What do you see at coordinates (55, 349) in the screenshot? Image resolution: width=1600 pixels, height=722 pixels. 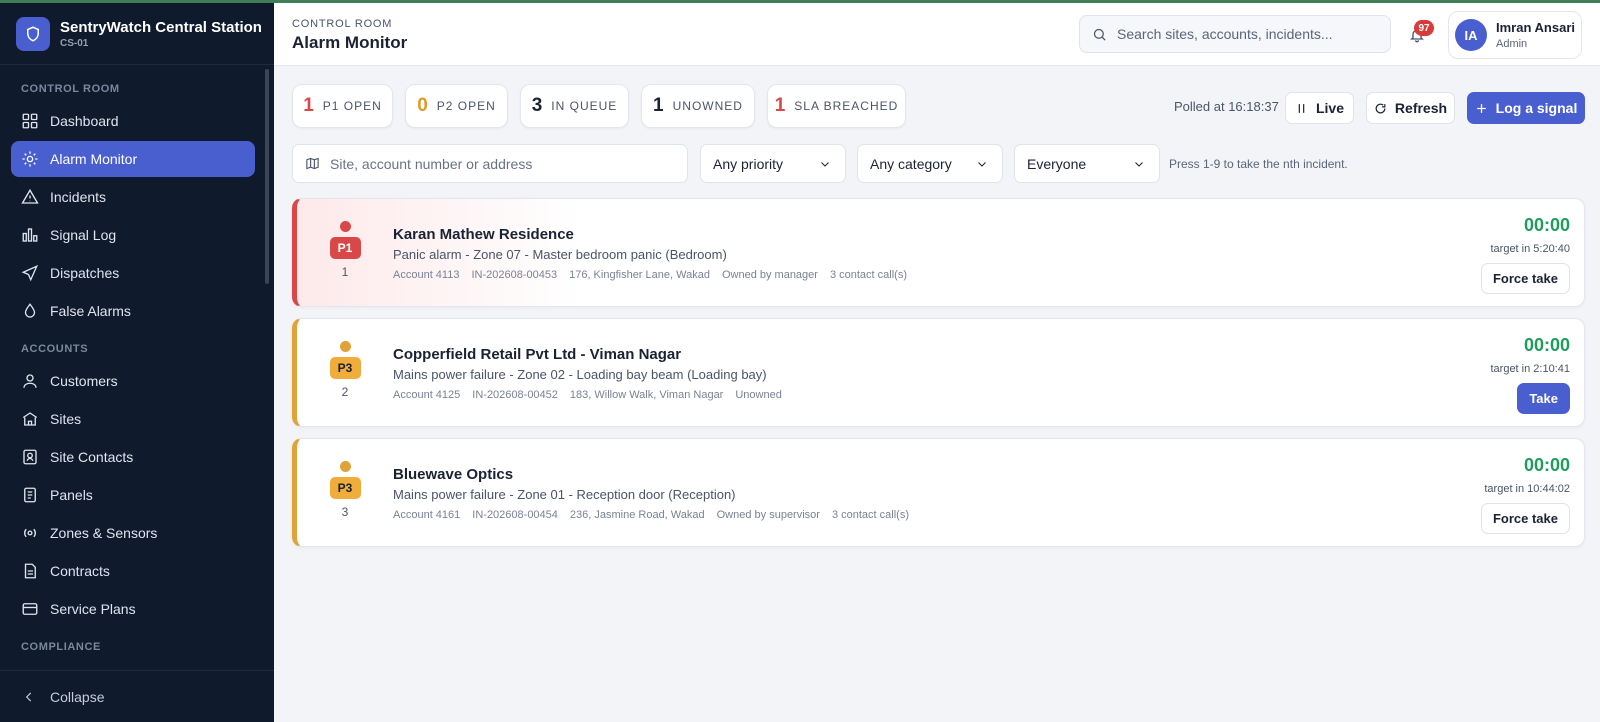 I see `nav-section-accounts: ACCOUNTS` at bounding box center [55, 349].